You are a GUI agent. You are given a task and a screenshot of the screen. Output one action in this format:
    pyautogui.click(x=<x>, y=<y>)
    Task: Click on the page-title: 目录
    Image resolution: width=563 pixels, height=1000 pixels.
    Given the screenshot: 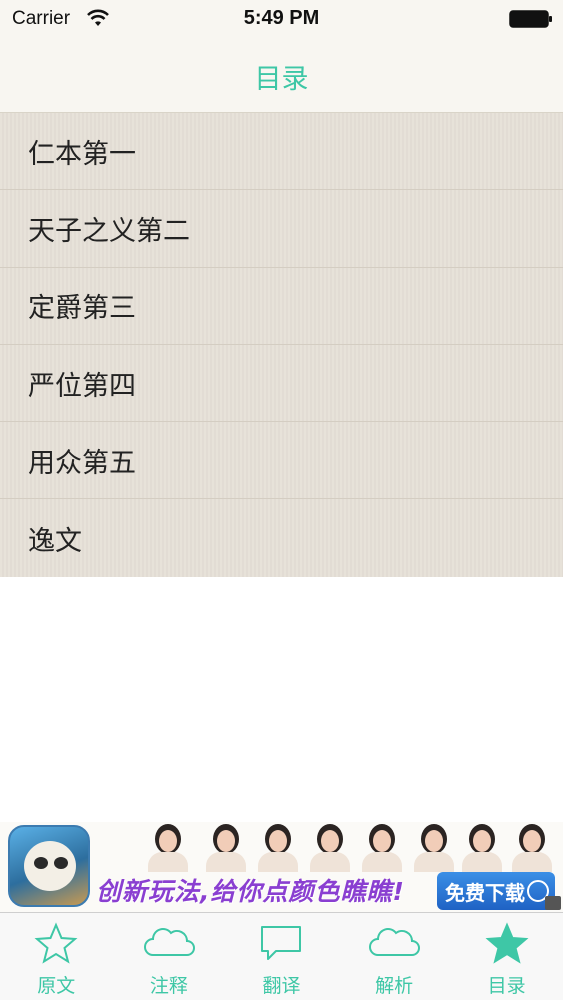 What is the action you would take?
    pyautogui.click(x=281, y=79)
    